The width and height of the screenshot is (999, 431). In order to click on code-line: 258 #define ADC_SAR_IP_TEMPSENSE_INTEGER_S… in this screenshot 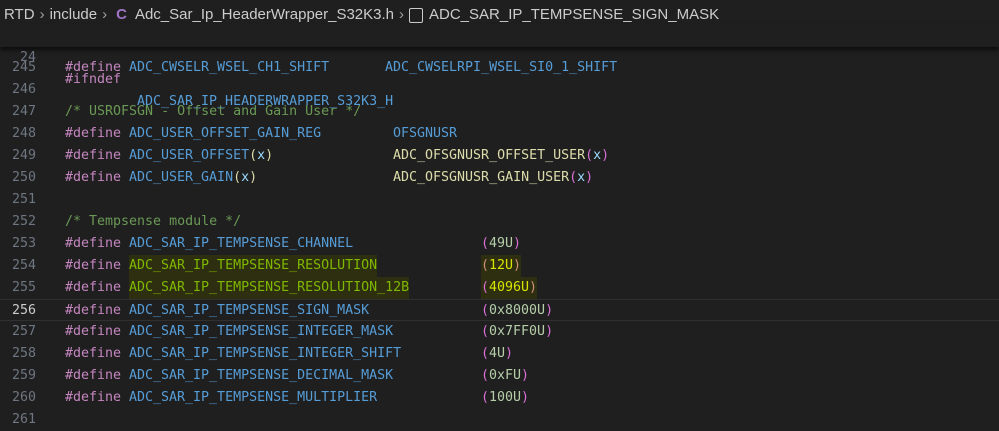, I will do `click(499, 354)`.